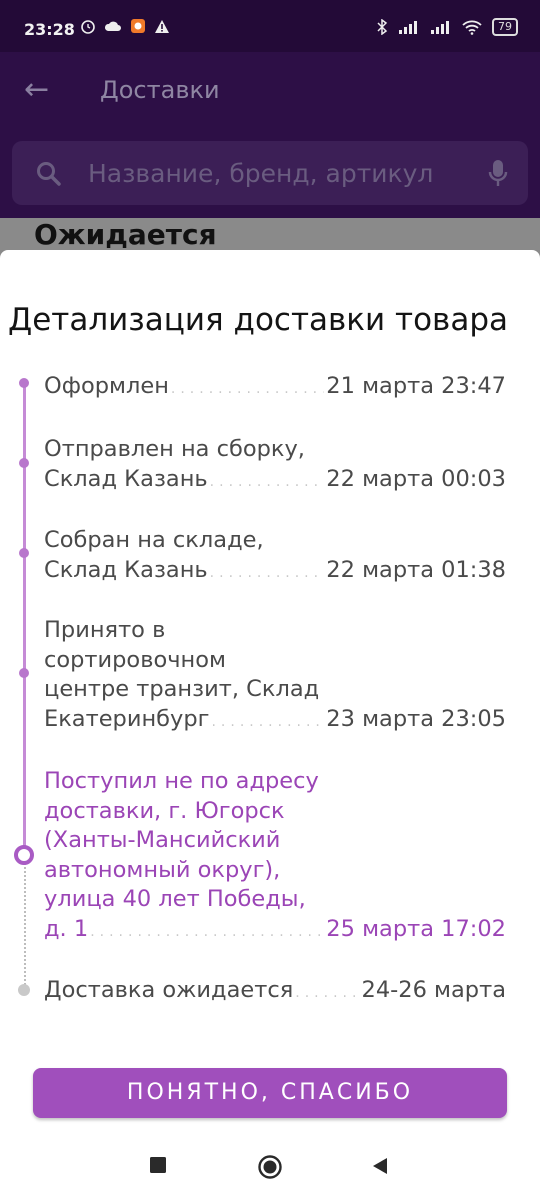 The height and width of the screenshot is (1200, 540). What do you see at coordinates (160, 90) in the screenshot?
I see `page-title: Доставки` at bounding box center [160, 90].